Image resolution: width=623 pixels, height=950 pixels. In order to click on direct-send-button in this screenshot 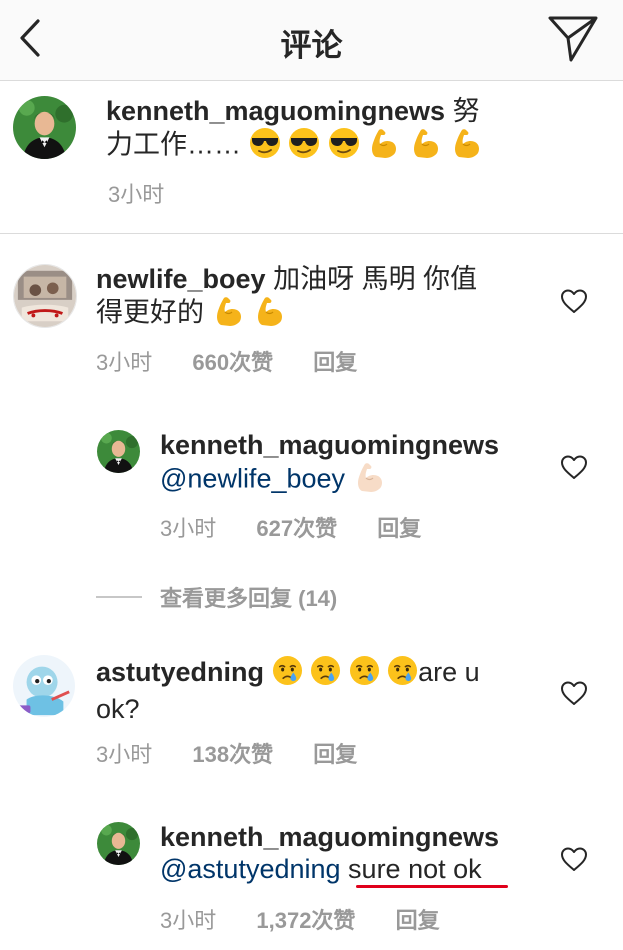, I will do `click(573, 39)`.